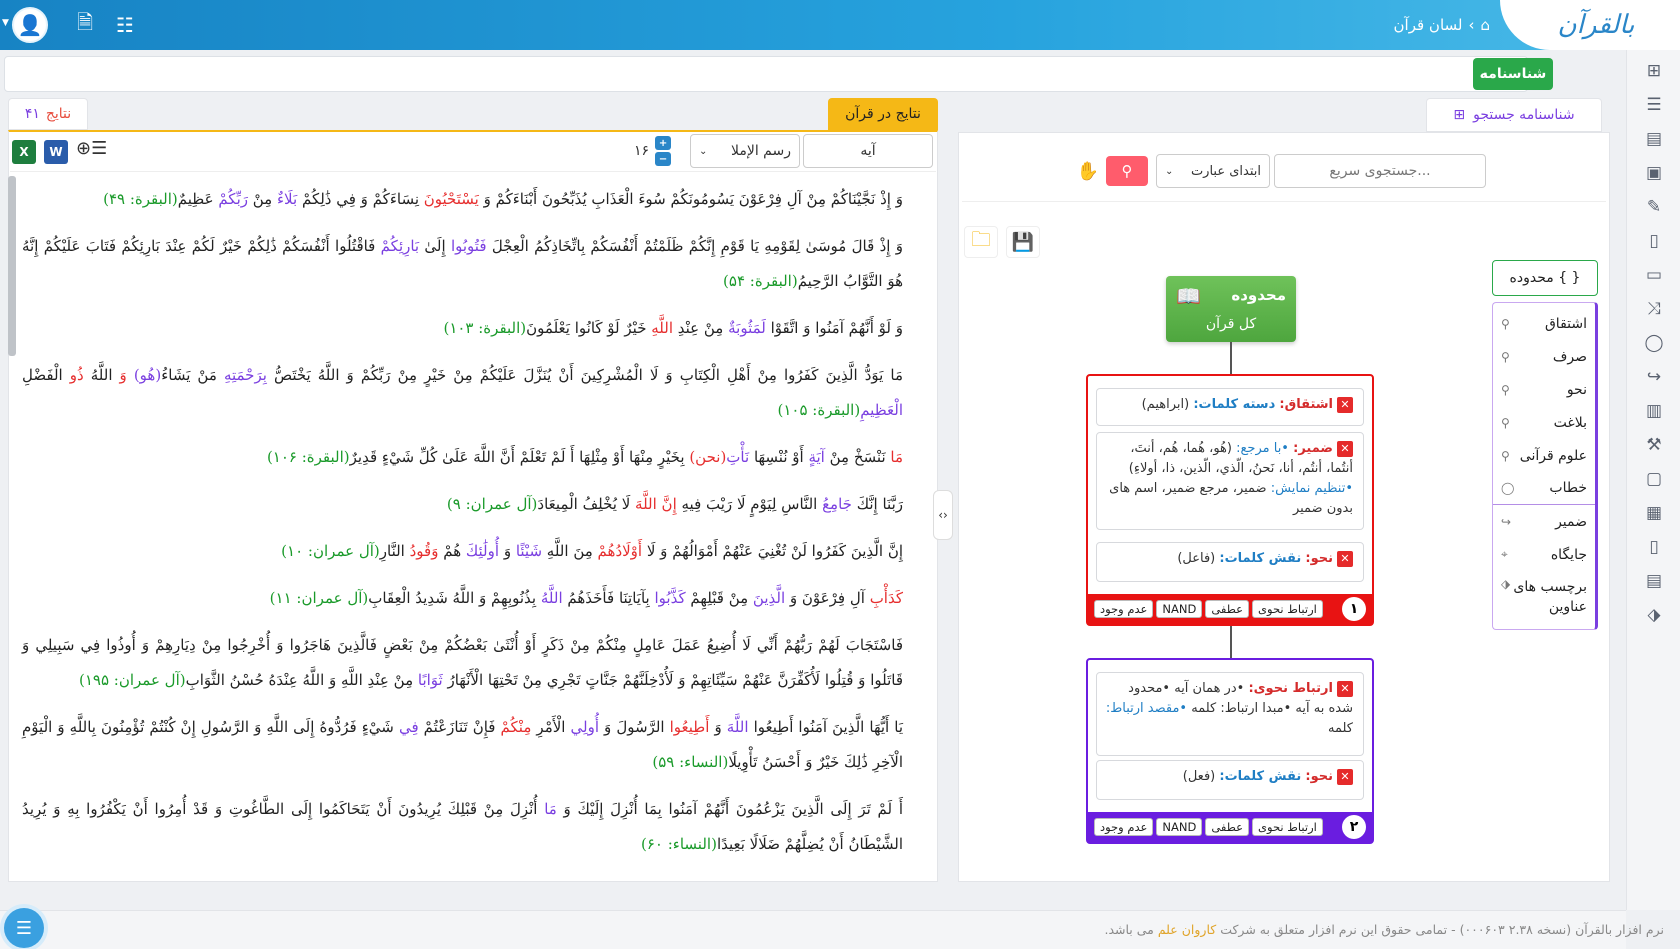 This screenshot has width=1680, height=949. Describe the element at coordinates (1544, 356) in the screenshot. I see `menu-item-morphology: صرف ⚲` at that location.